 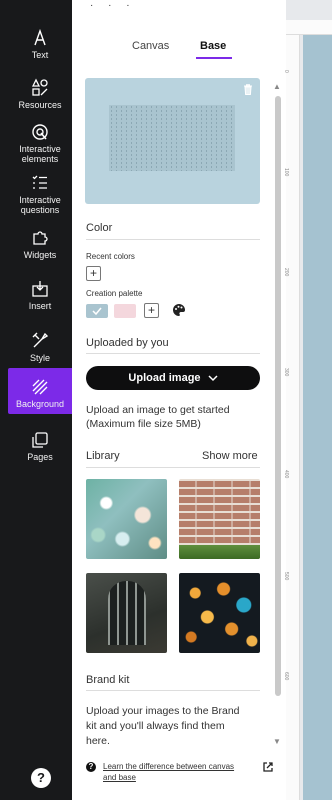 I want to click on recent-colors-label: Recent colors, so click(x=110, y=256).